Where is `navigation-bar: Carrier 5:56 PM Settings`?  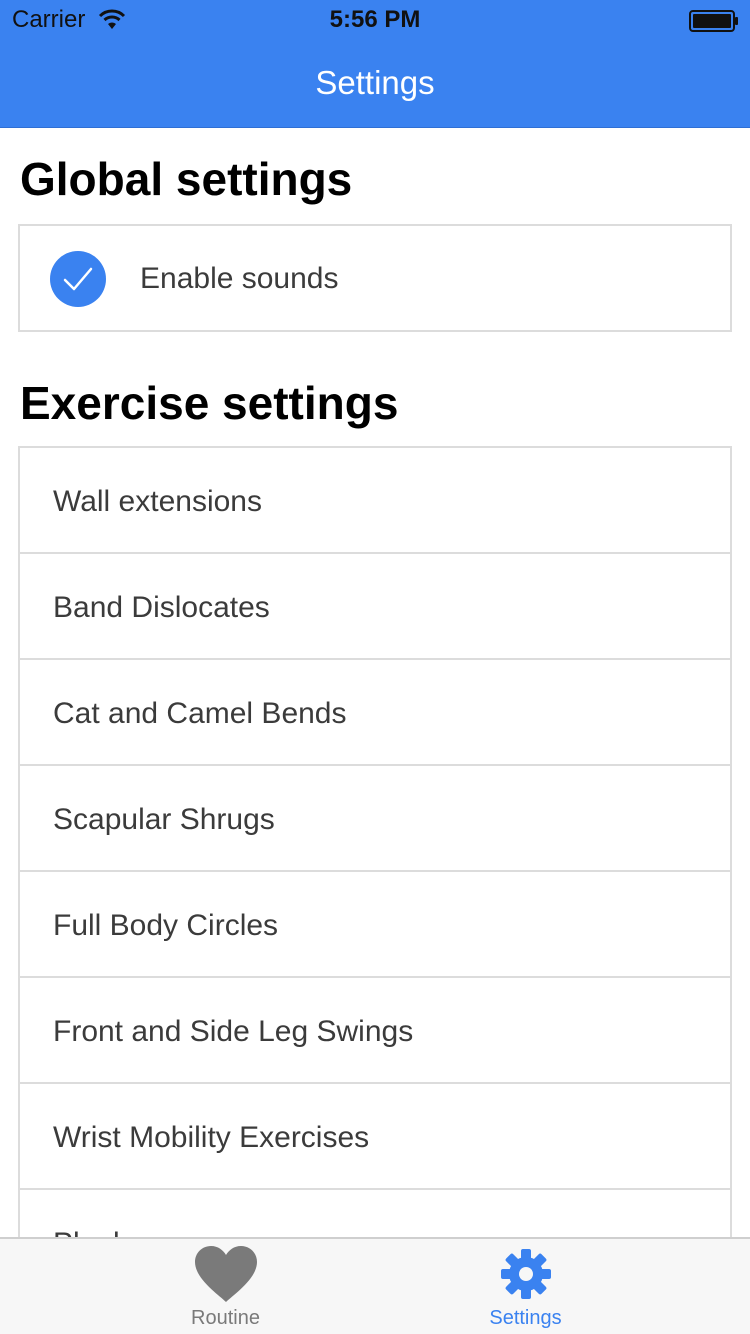
navigation-bar: Carrier 5:56 PM Settings is located at coordinates (375, 64).